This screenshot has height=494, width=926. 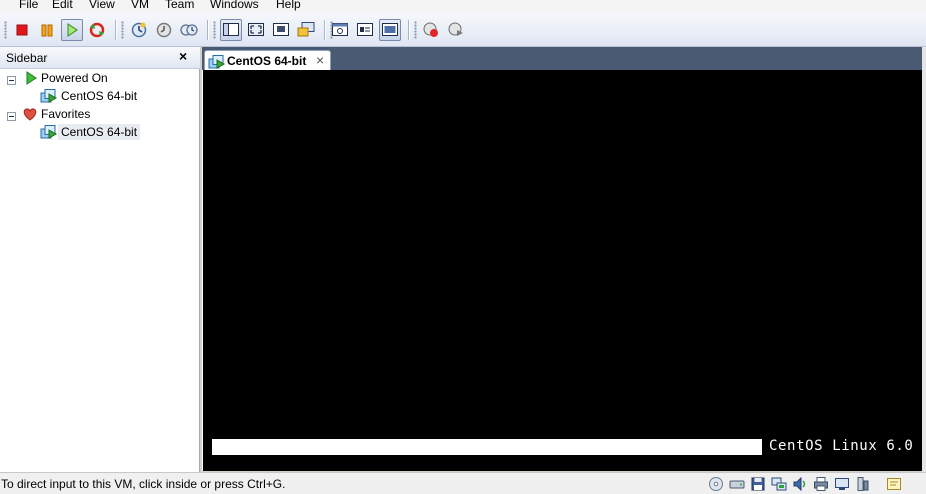 I want to click on tree-group-label: Favorites, so click(x=66, y=114).